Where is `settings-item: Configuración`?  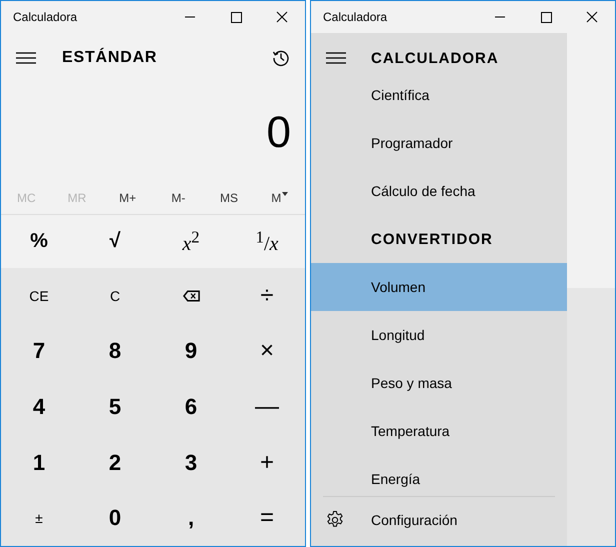 settings-item: Configuración is located at coordinates (414, 520).